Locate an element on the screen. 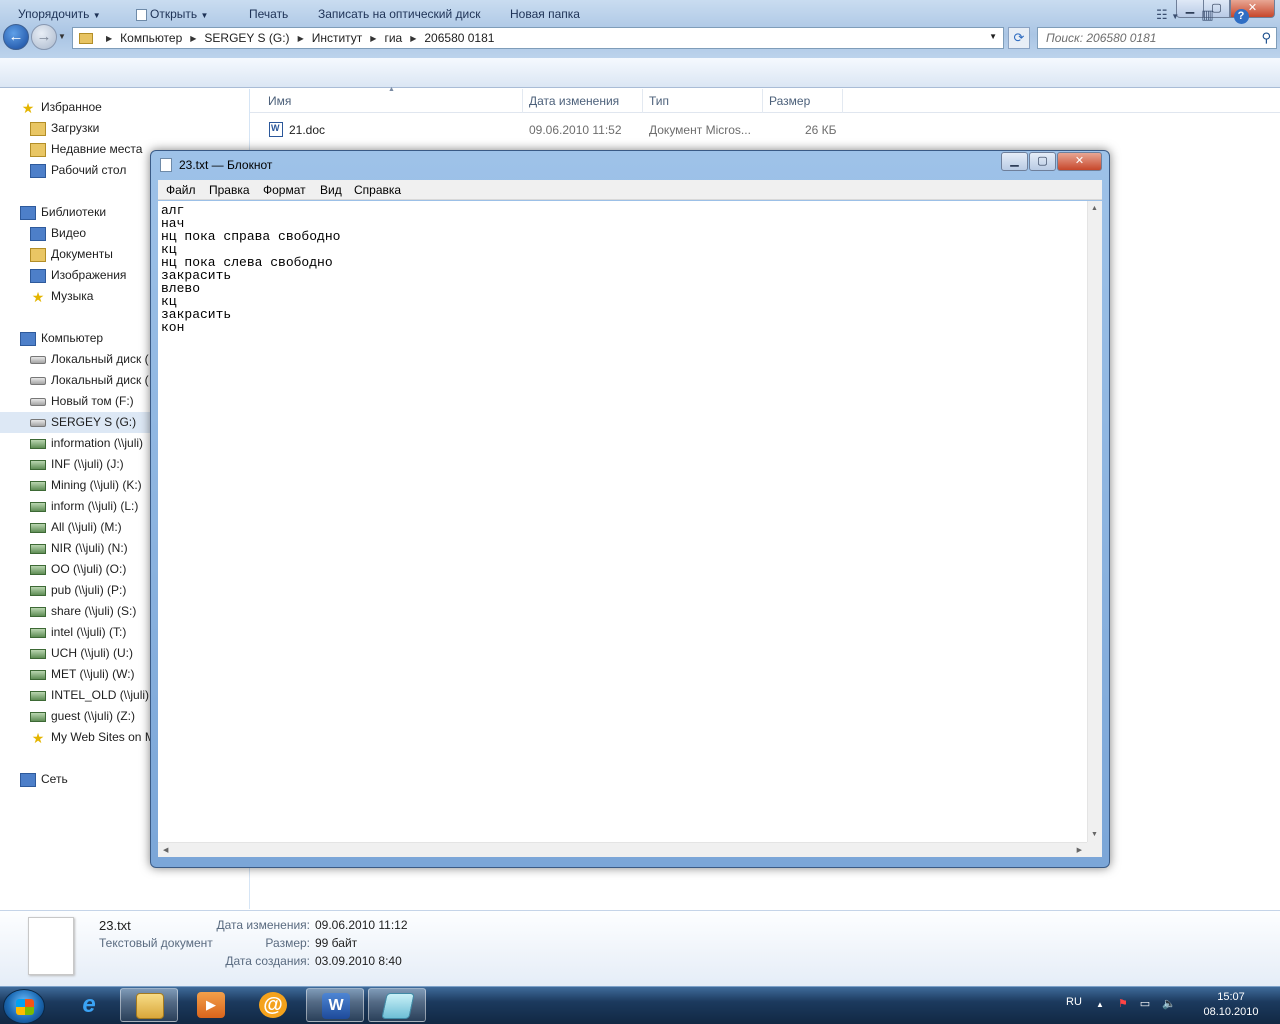 This screenshot has height=1024, width=1280. help-icon: ? is located at coordinates (1241, 16).